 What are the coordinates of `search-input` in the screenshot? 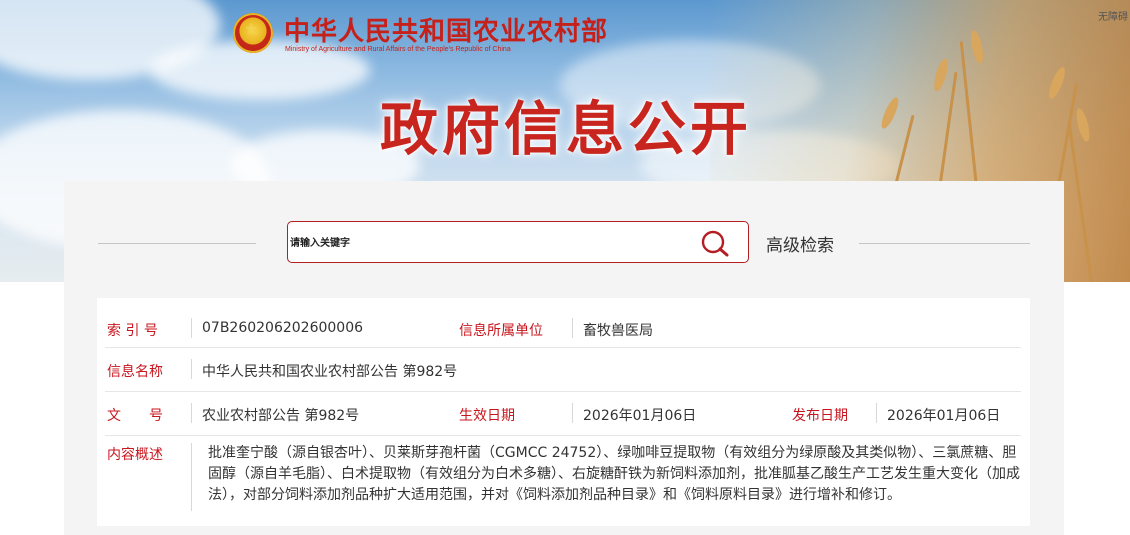 It's located at (490, 243).